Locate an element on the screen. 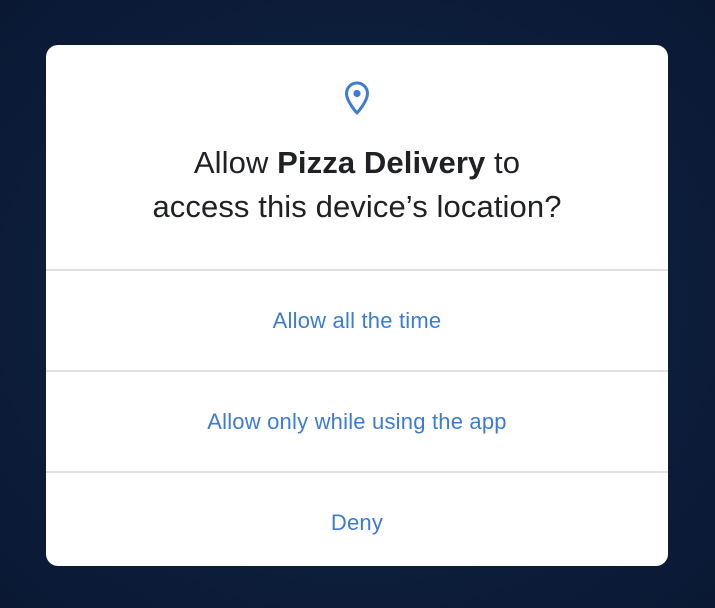 Image resolution: width=715 pixels, height=608 pixels. option-label: Allow all the time is located at coordinates (357, 320).